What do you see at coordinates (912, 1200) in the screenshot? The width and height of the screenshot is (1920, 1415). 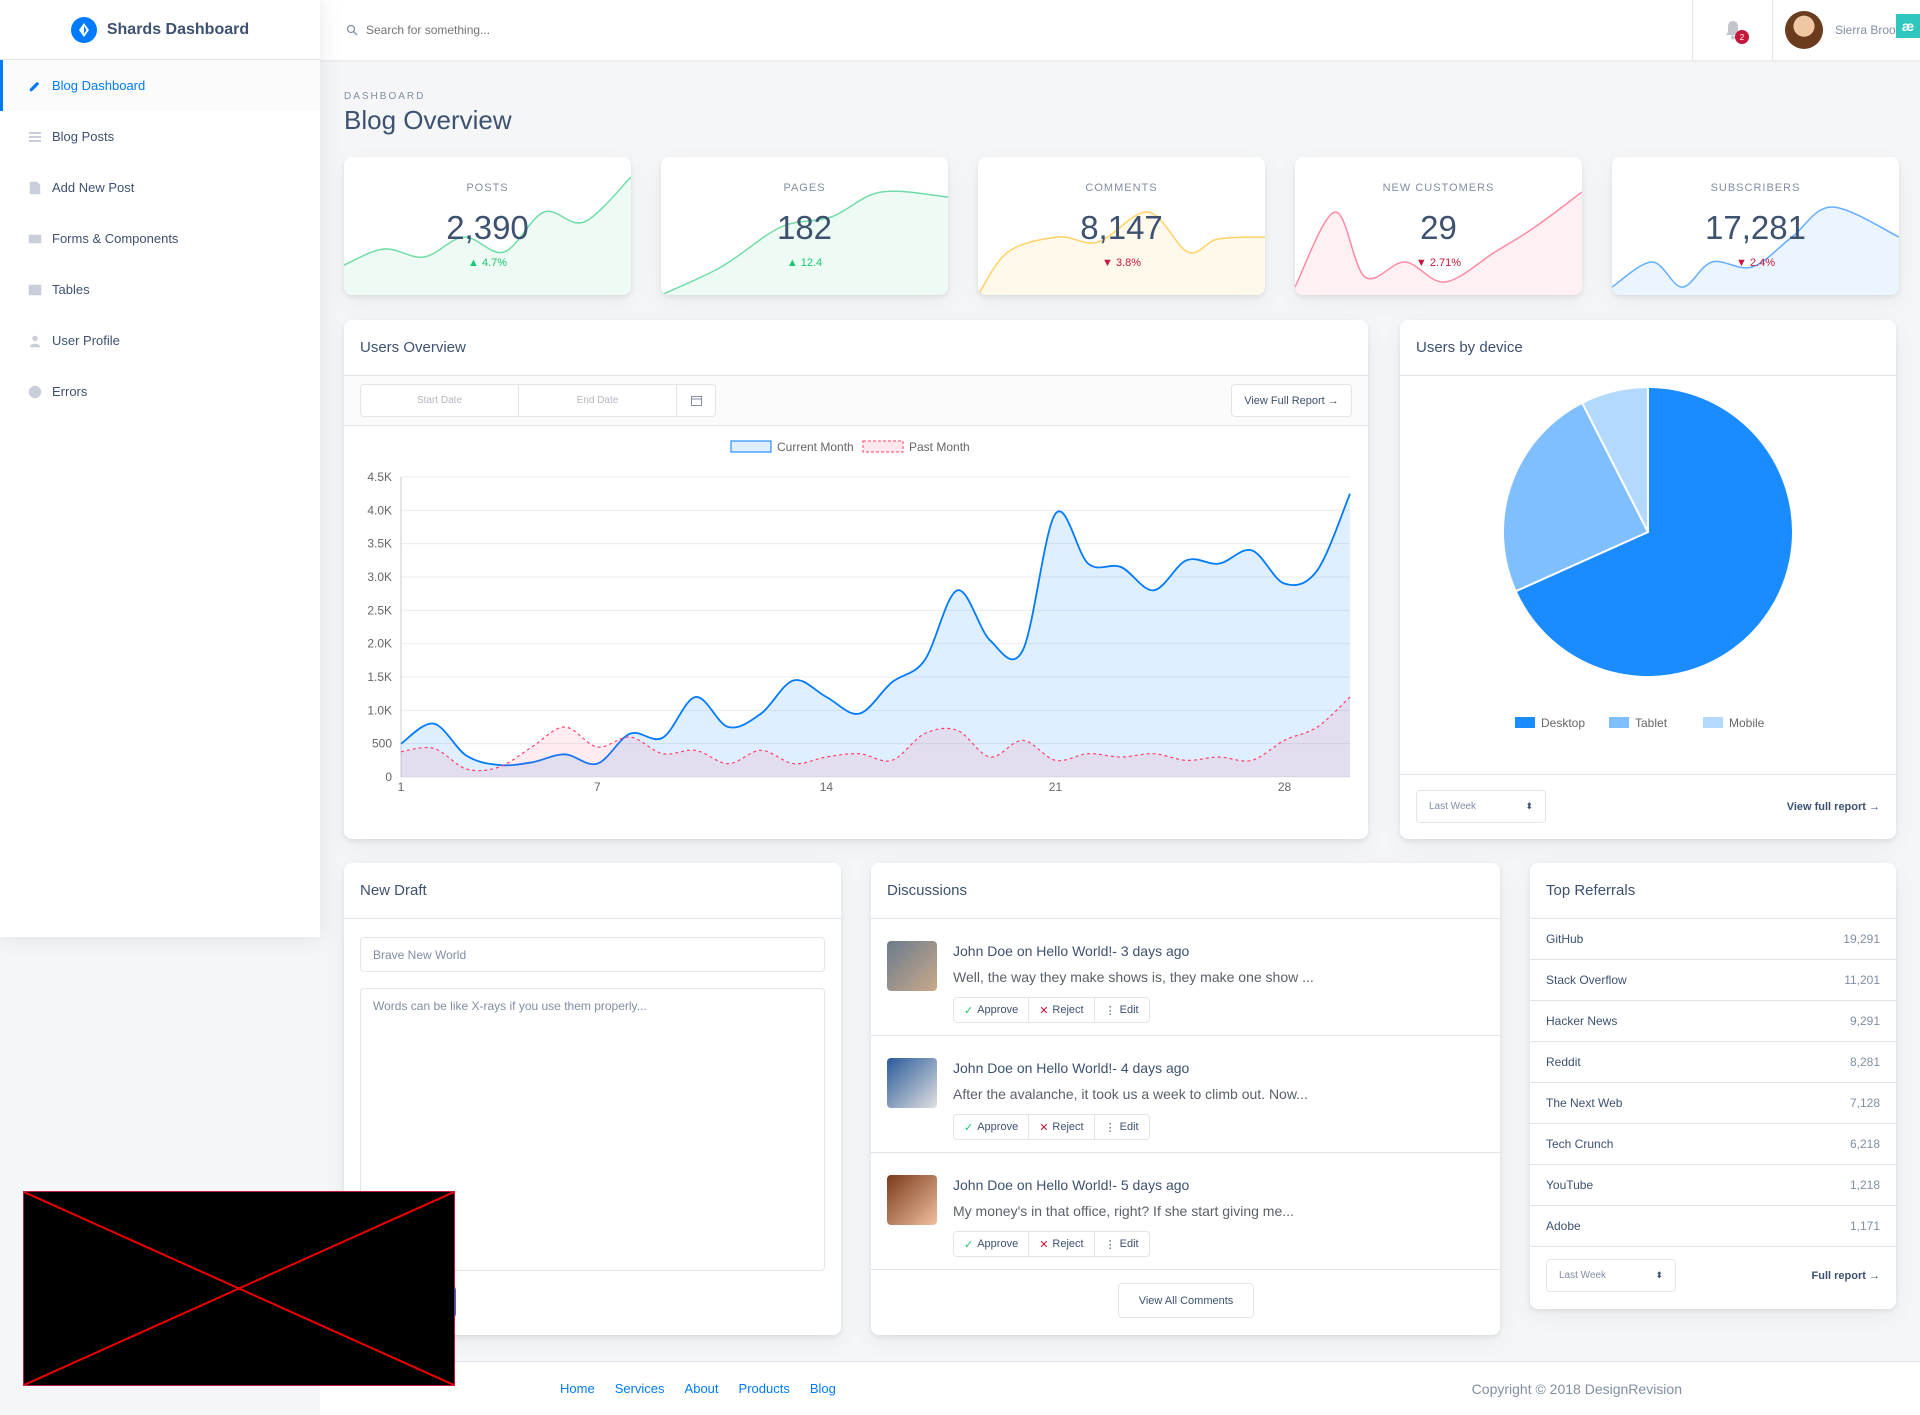 I see `avatar` at bounding box center [912, 1200].